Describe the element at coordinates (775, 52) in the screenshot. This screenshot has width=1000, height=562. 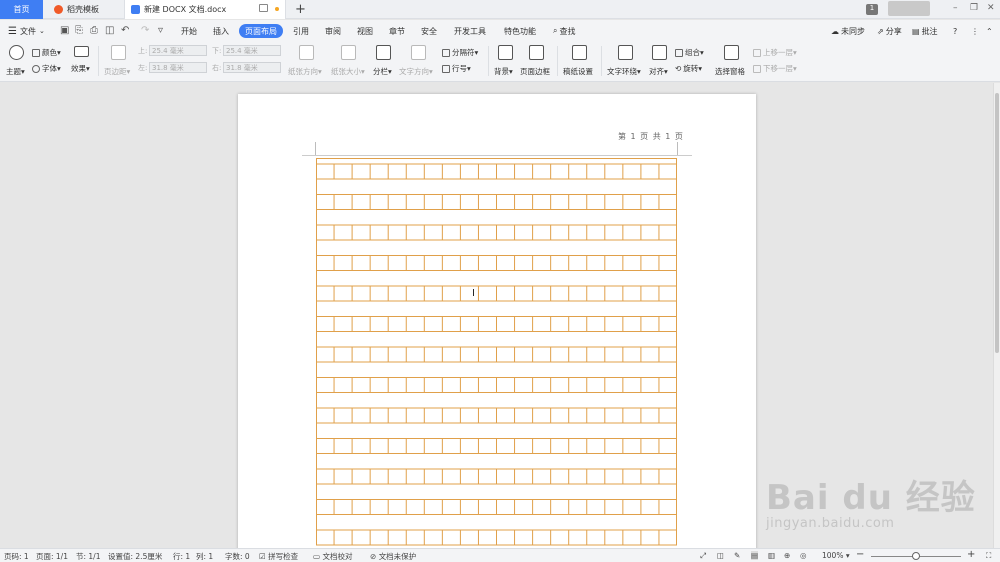
I see `bring-forward-button: 上移一层 ▾` at that location.